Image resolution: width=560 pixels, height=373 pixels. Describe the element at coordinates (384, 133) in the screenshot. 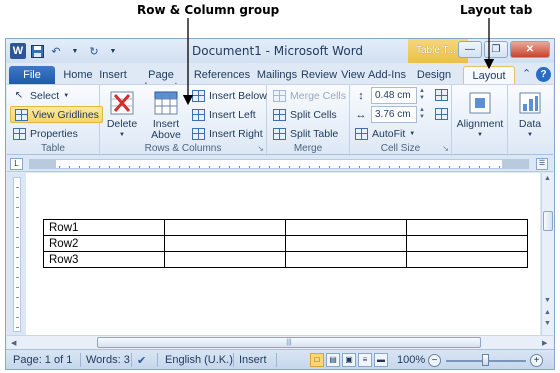

I see `autofit-button: AutoFit ▼` at that location.